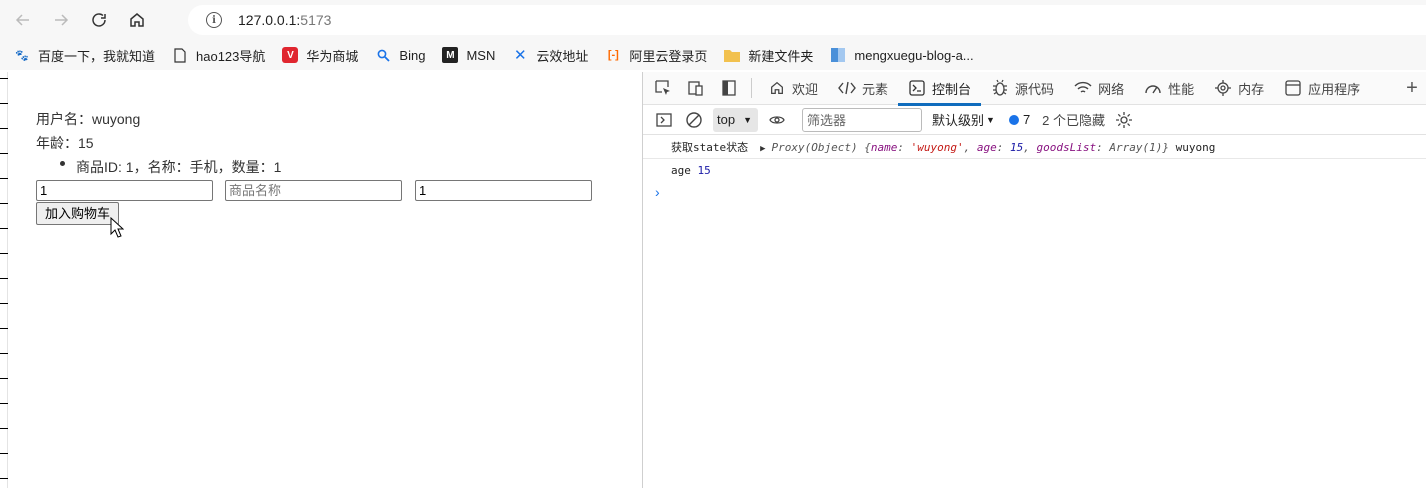  What do you see at coordinates (613, 55) in the screenshot?
I see `aliyun-icon: [-]` at bounding box center [613, 55].